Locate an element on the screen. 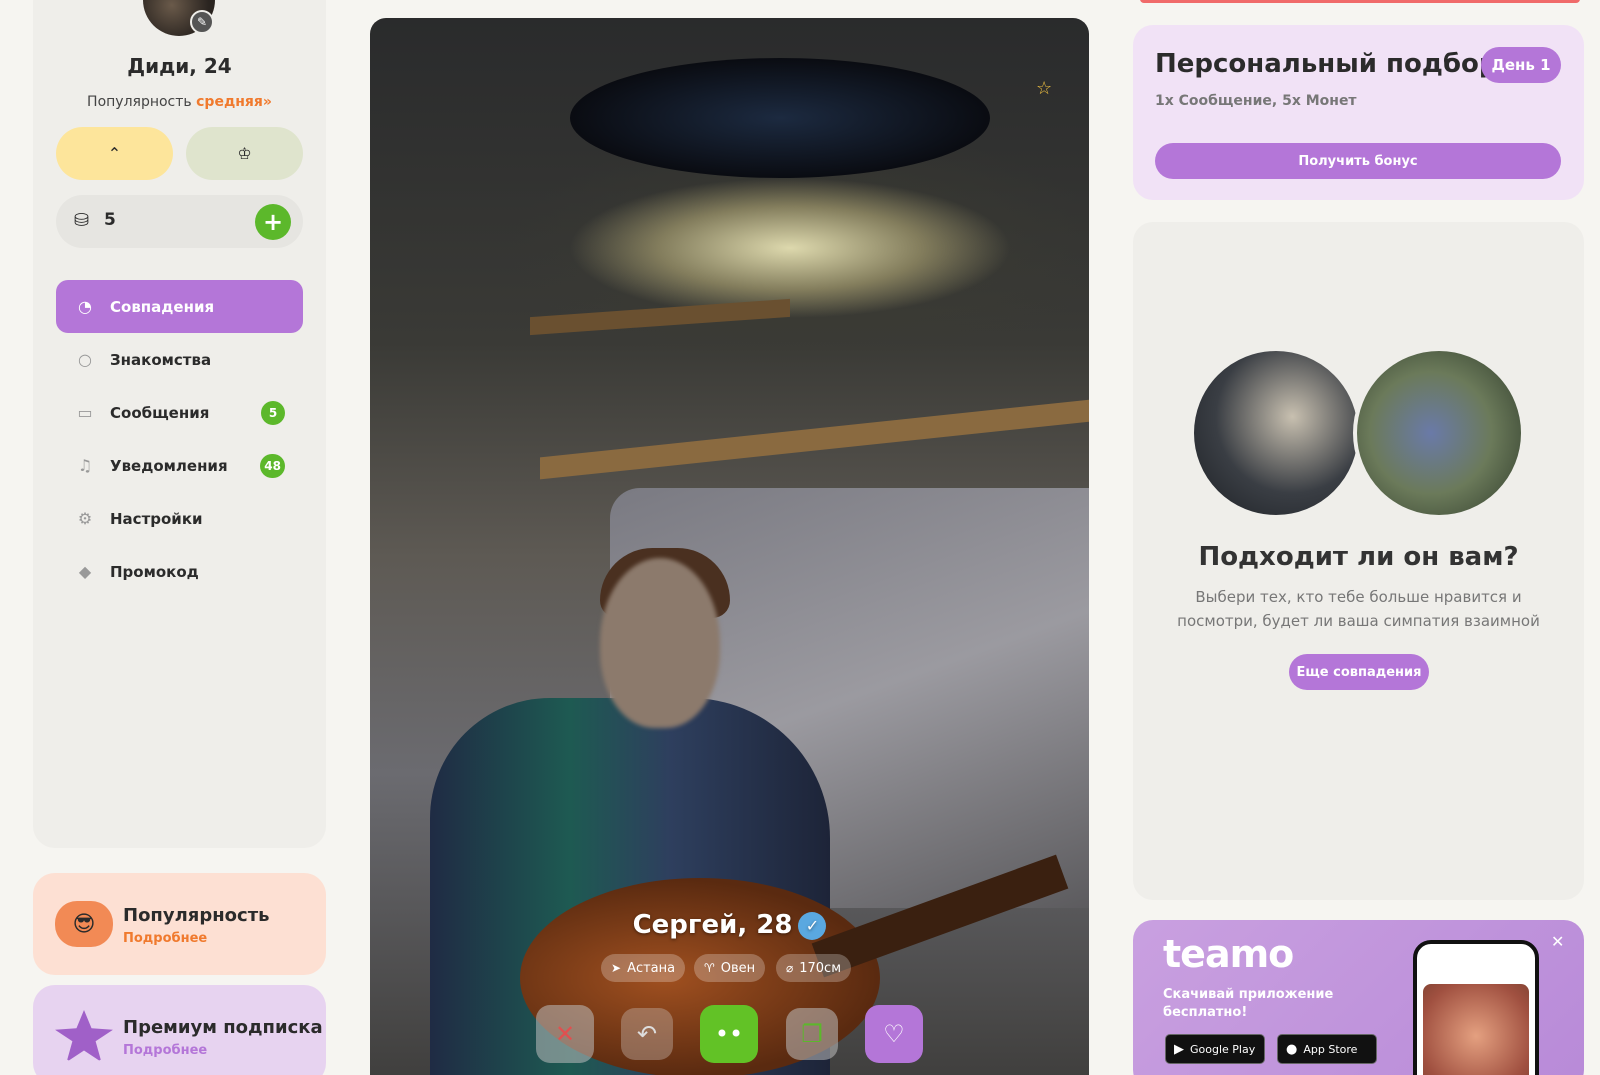 Image resolution: width=1600 pixels, height=1075 pixels. superlike-button: •• is located at coordinates (729, 1034).